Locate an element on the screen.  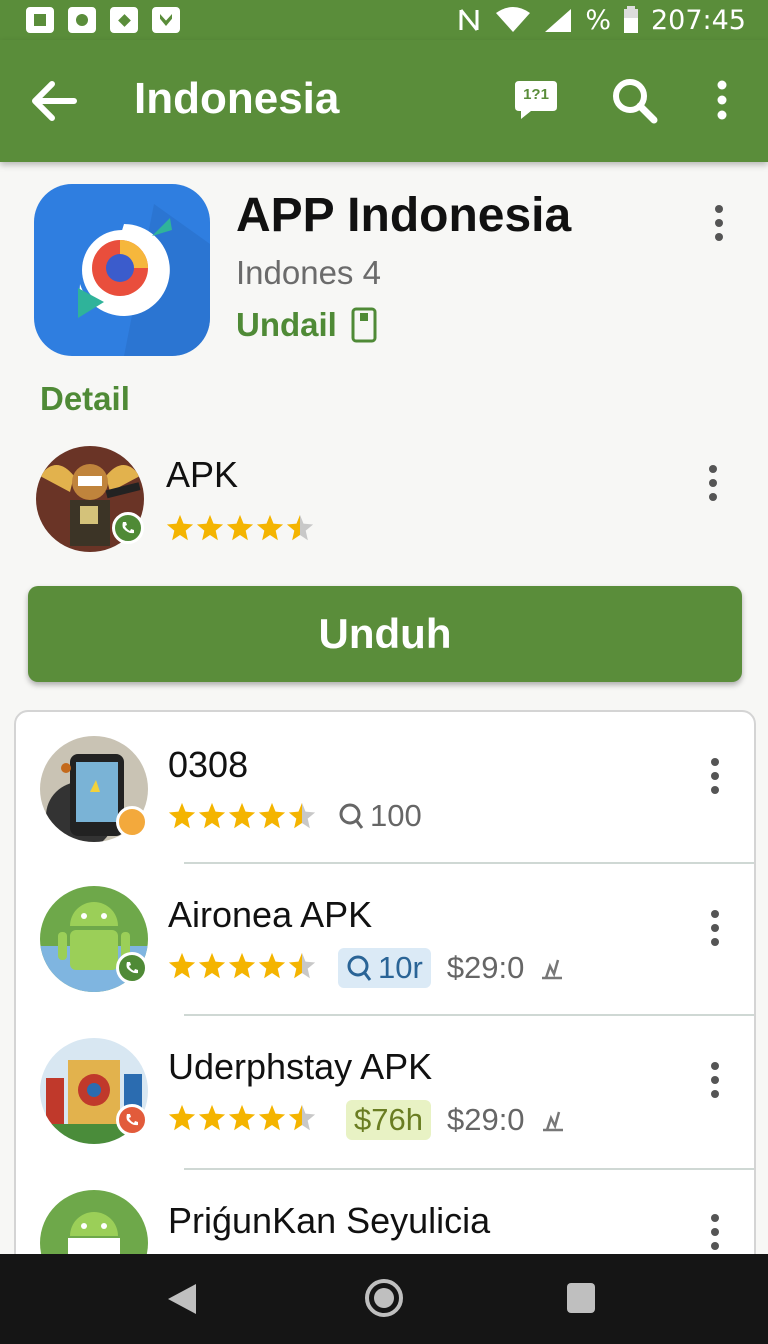
back-arrow-icon is located at coordinates (54, 101).